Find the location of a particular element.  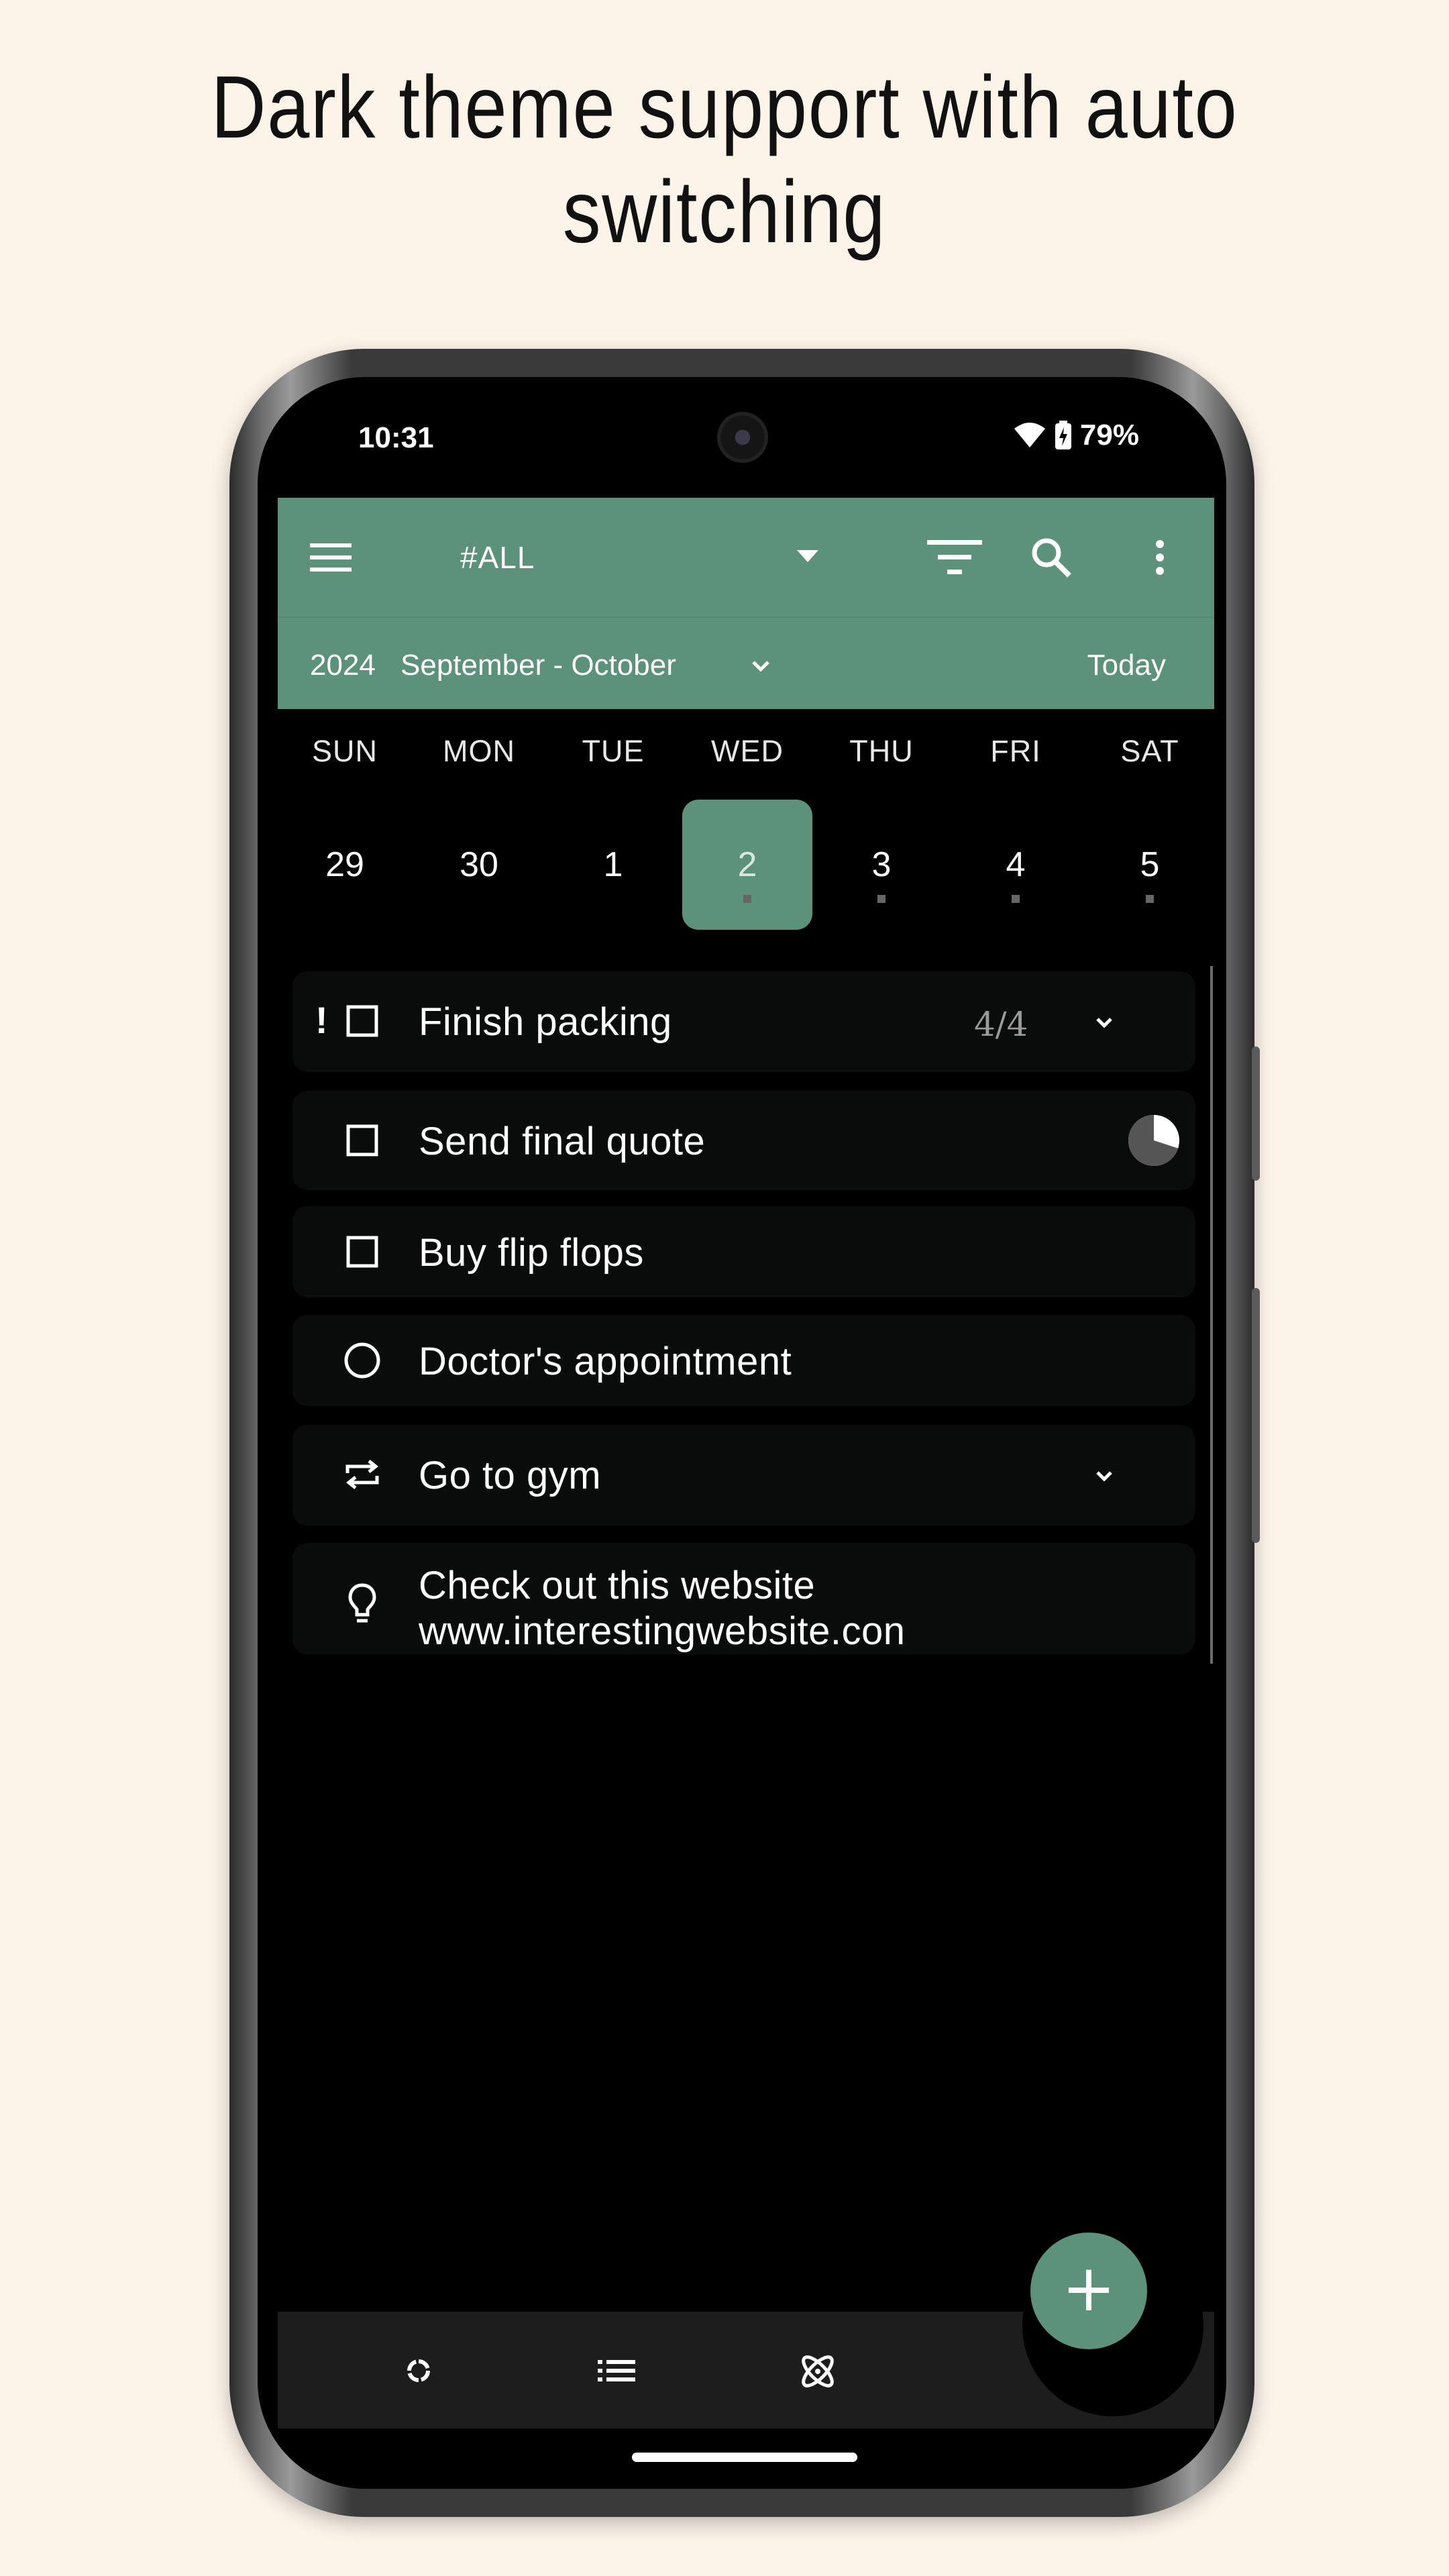

dow-fri: FRI is located at coordinates (1015, 751).